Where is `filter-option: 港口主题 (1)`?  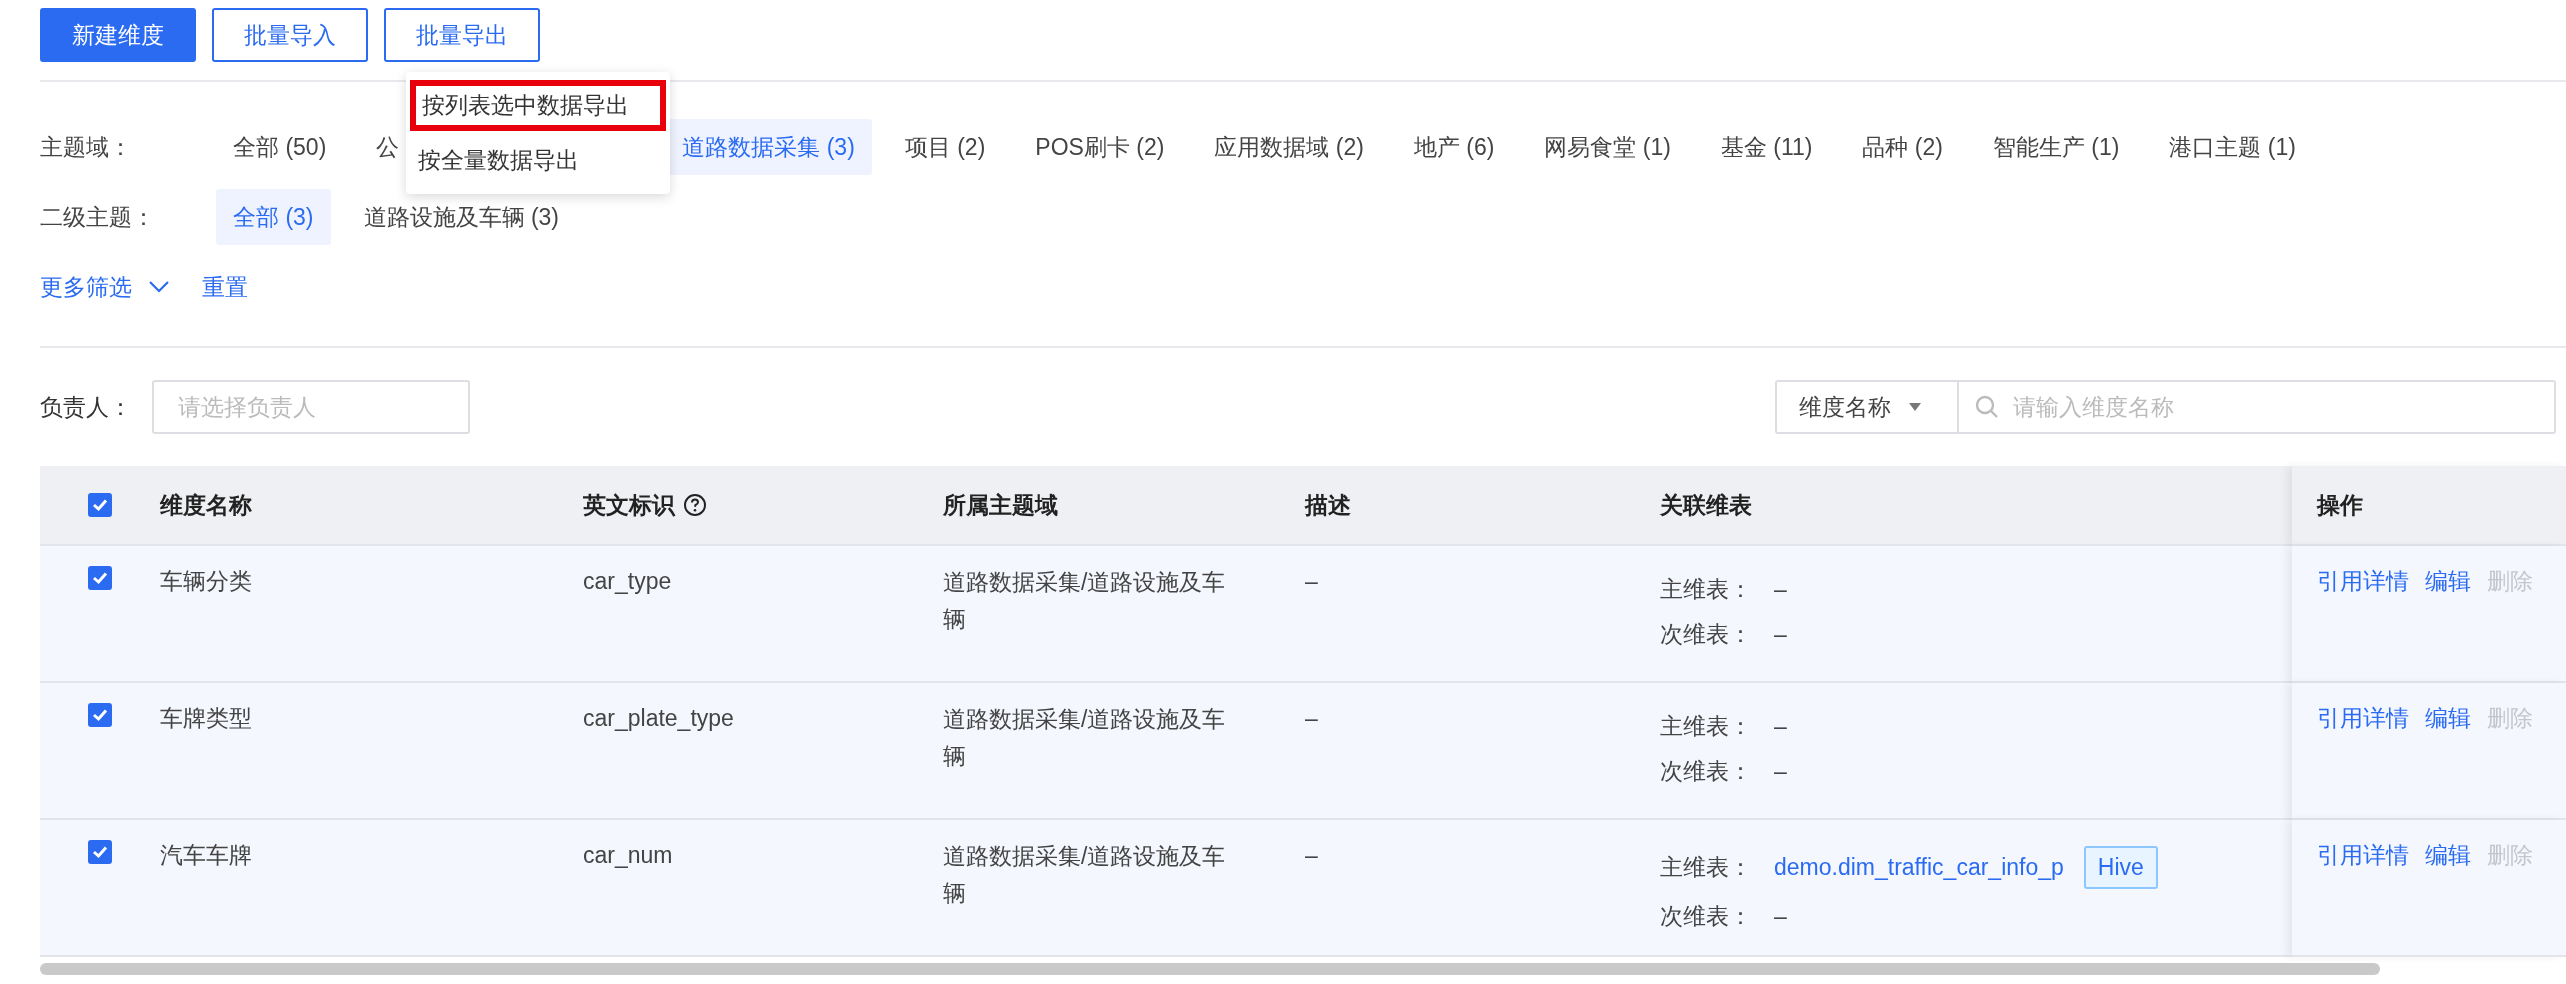
filter-option: 港口主题 (1) is located at coordinates (2232, 147).